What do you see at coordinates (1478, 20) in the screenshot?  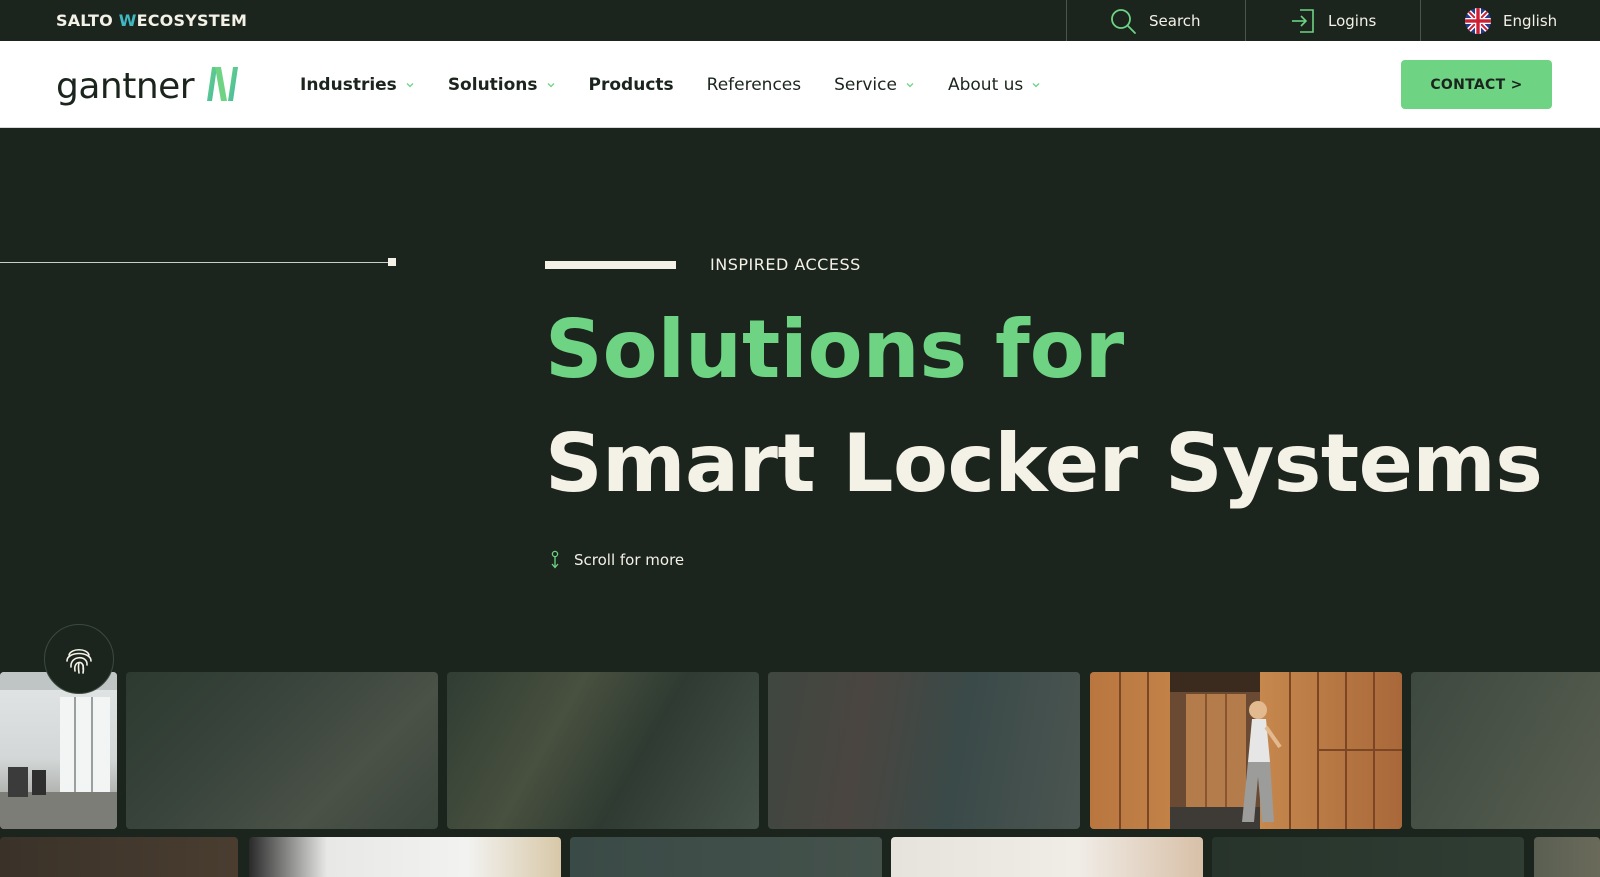 I see `uk-flag-icon` at bounding box center [1478, 20].